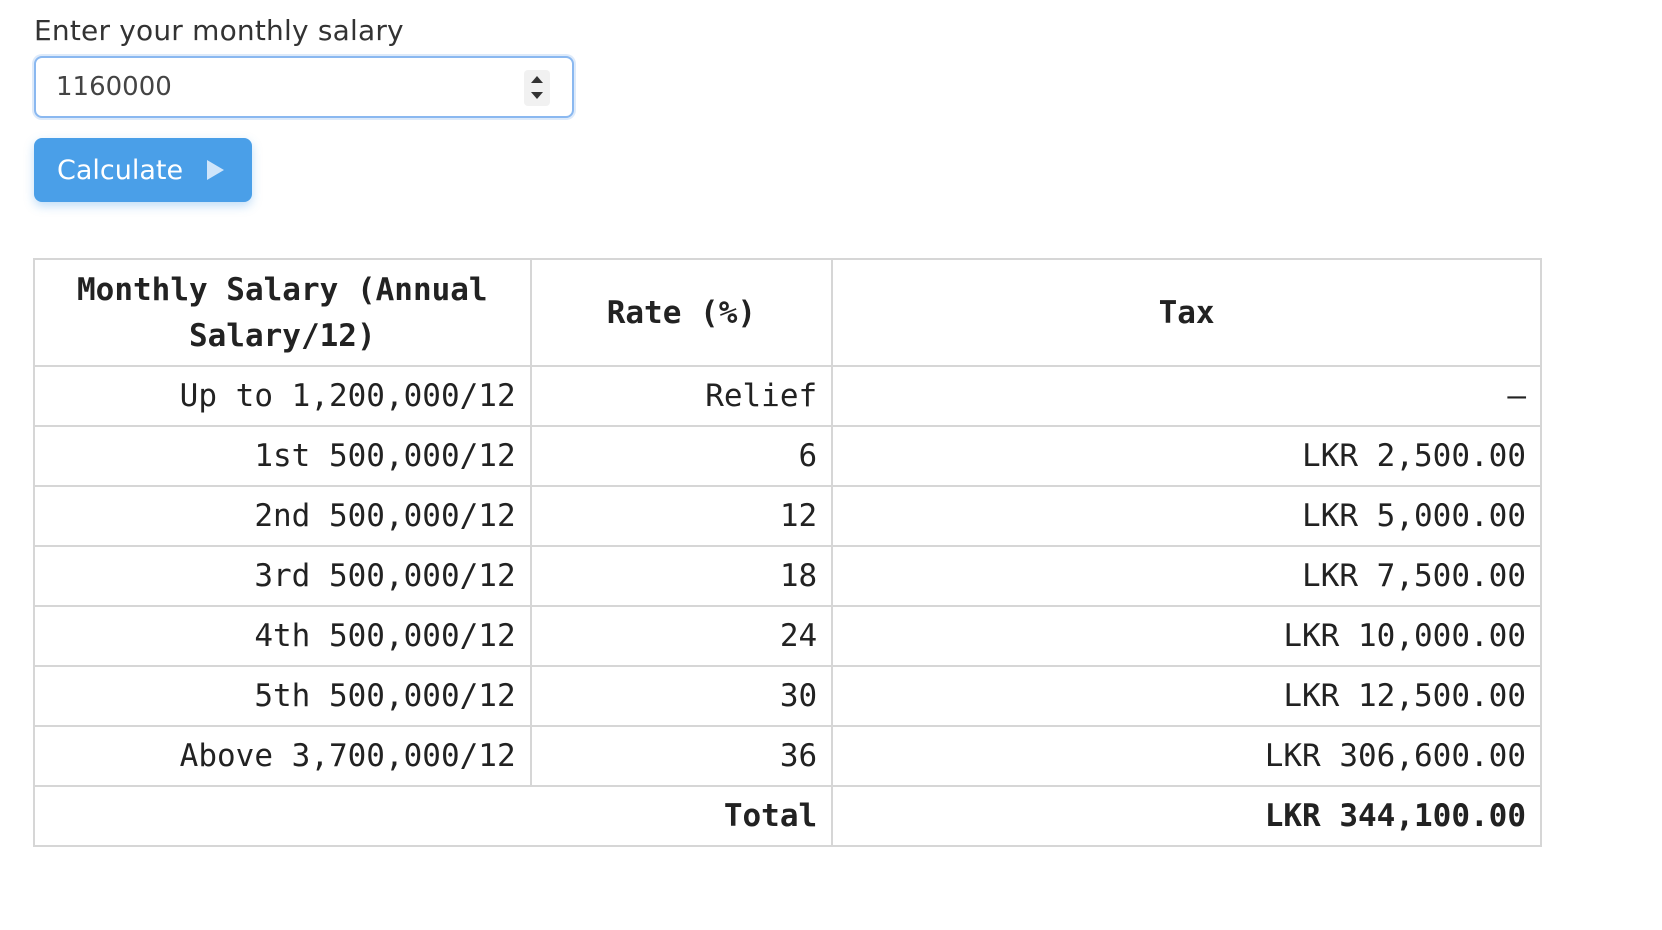 The image size is (1662, 930). What do you see at coordinates (282, 756) in the screenshot?
I see `cell-salary: Above 3,700,000/12` at bounding box center [282, 756].